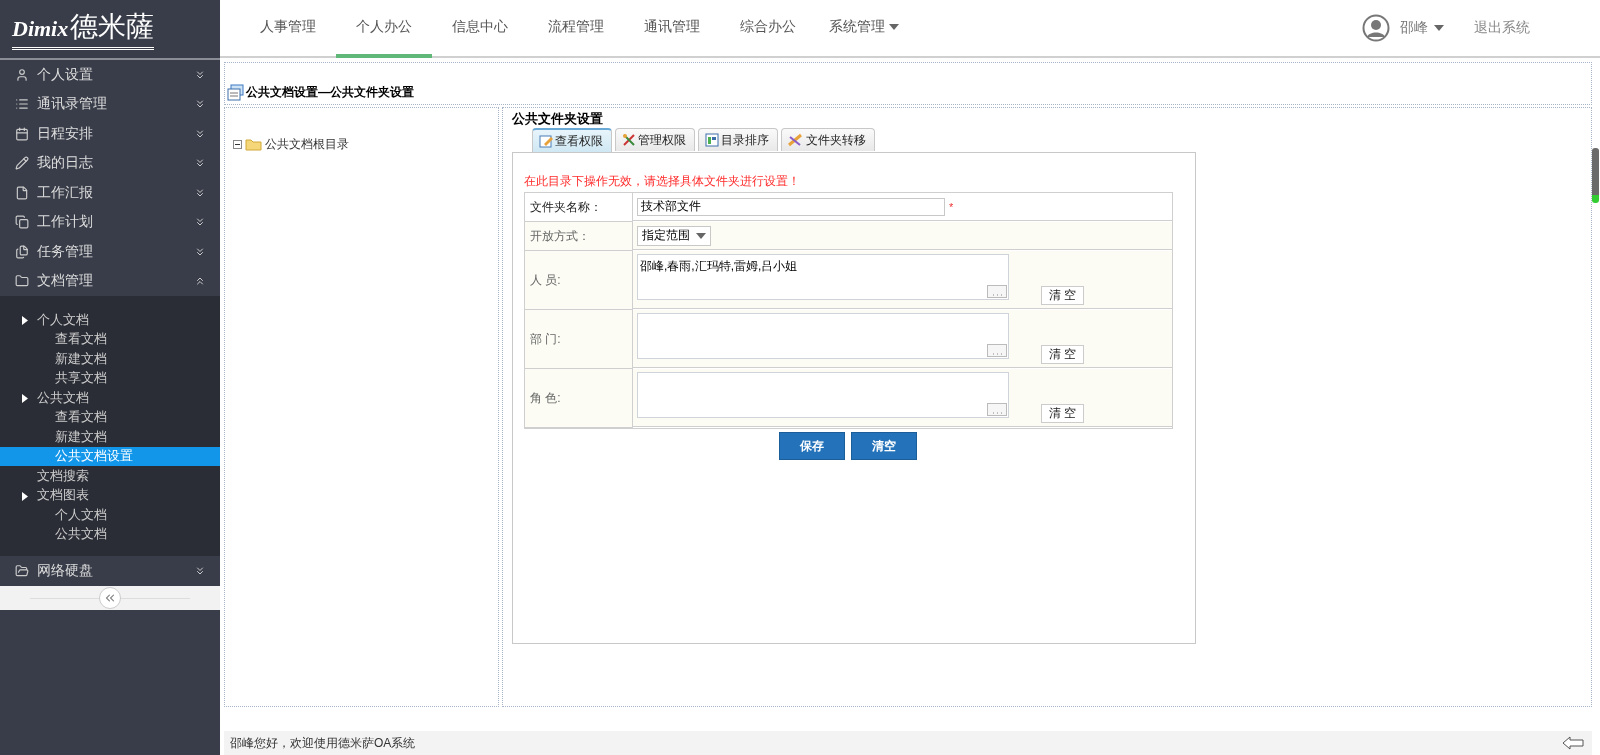 The height and width of the screenshot is (755, 1600). Describe the element at coordinates (883, 446) in the screenshot. I see `clear-button: 清空` at that location.